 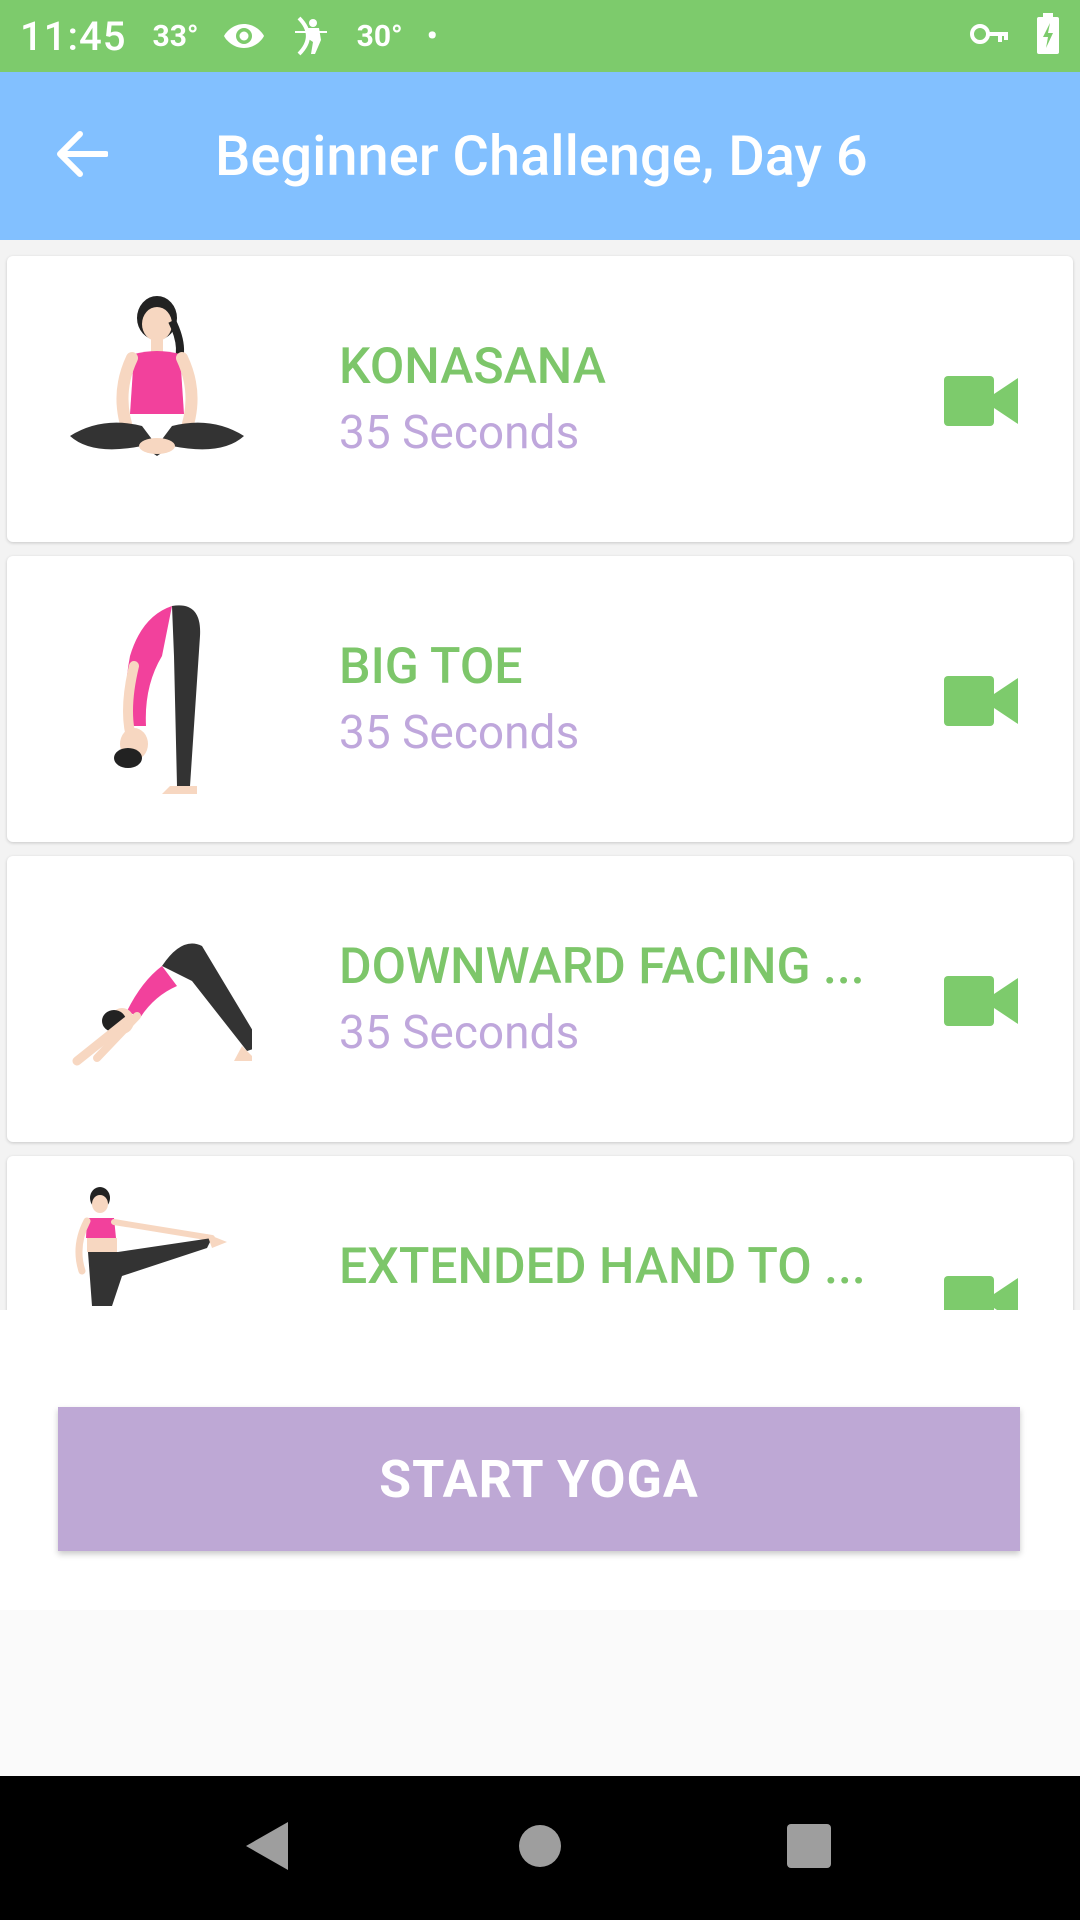 I want to click on square-recents-icon, so click(x=809, y=1846).